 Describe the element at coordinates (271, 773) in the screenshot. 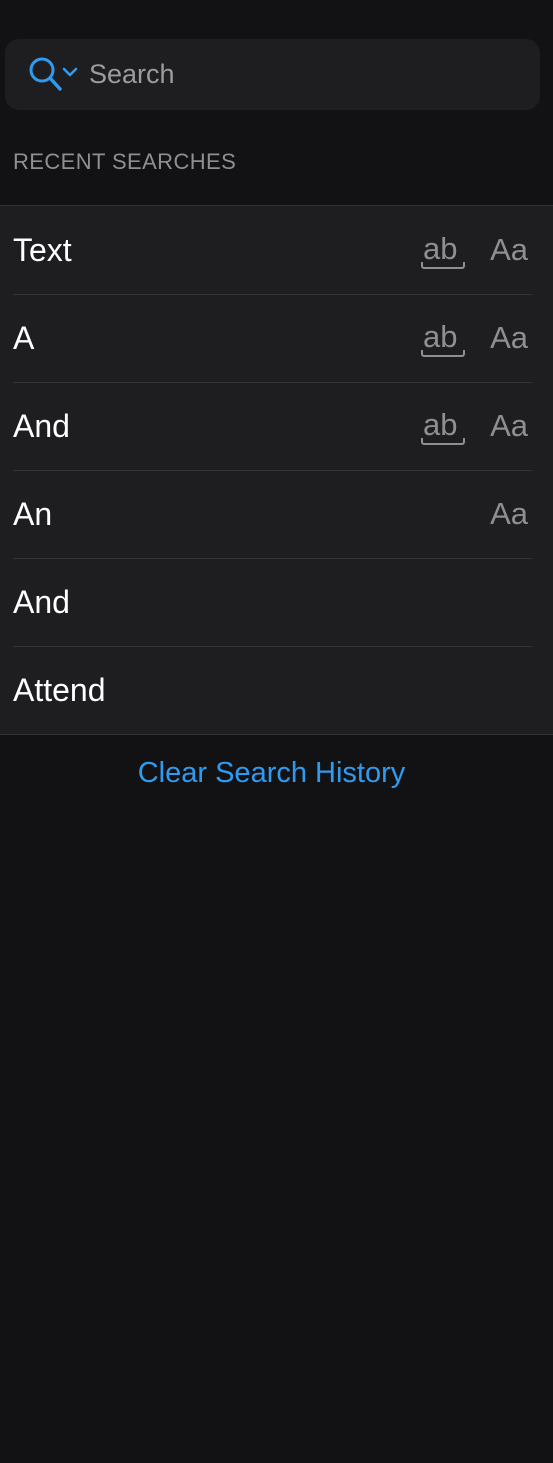

I see `clear-search-history-button: Clear Search History` at that location.